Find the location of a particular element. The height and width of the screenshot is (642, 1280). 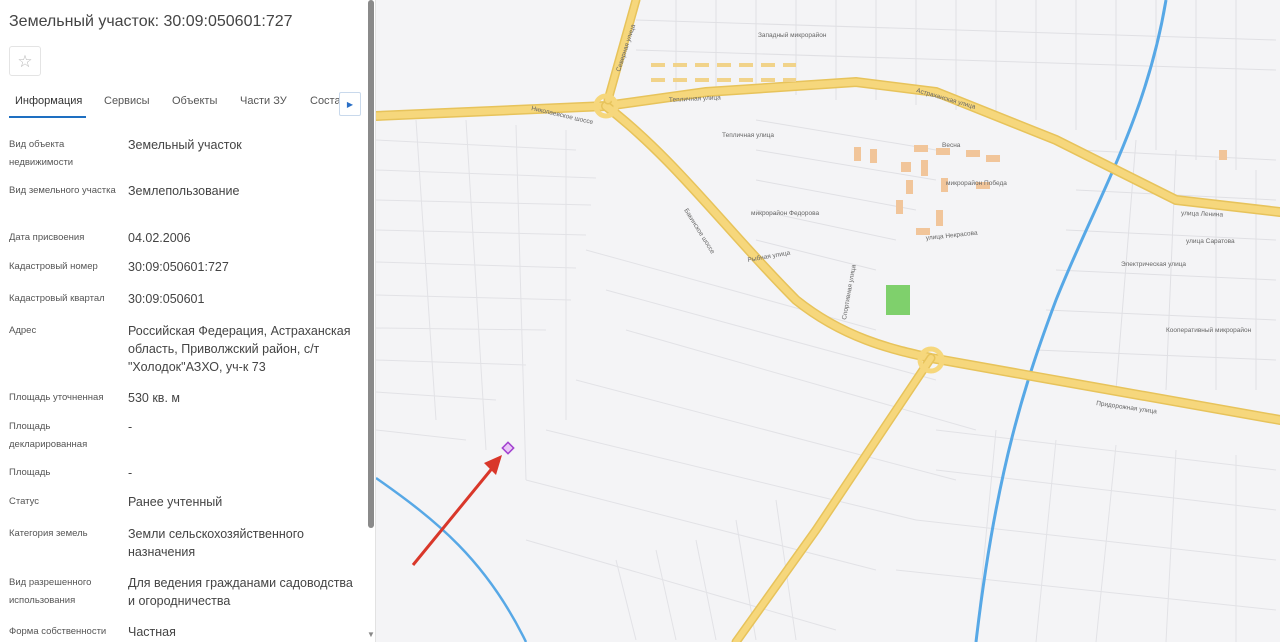

info-row: Вид земельного участка Землепользование is located at coordinates (183, 202).